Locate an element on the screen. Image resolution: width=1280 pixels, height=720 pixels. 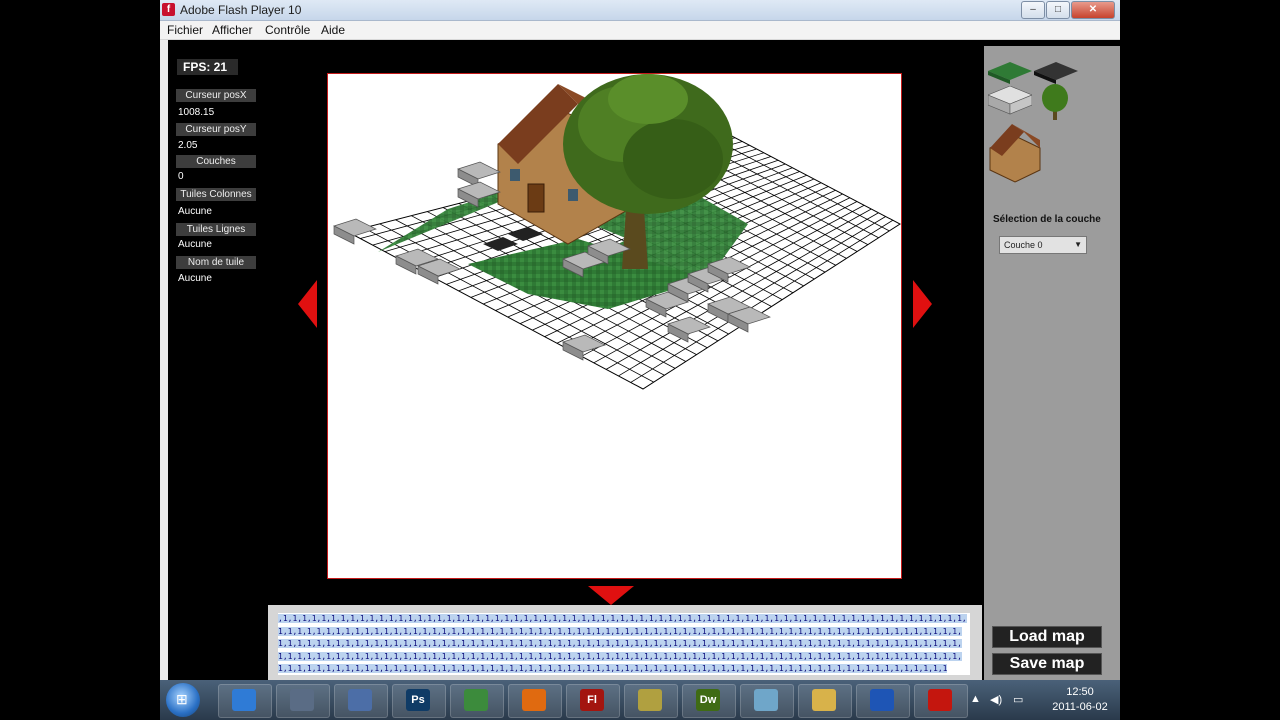
show-hidden-icons-icon: ▲ is located at coordinates (975, 699).